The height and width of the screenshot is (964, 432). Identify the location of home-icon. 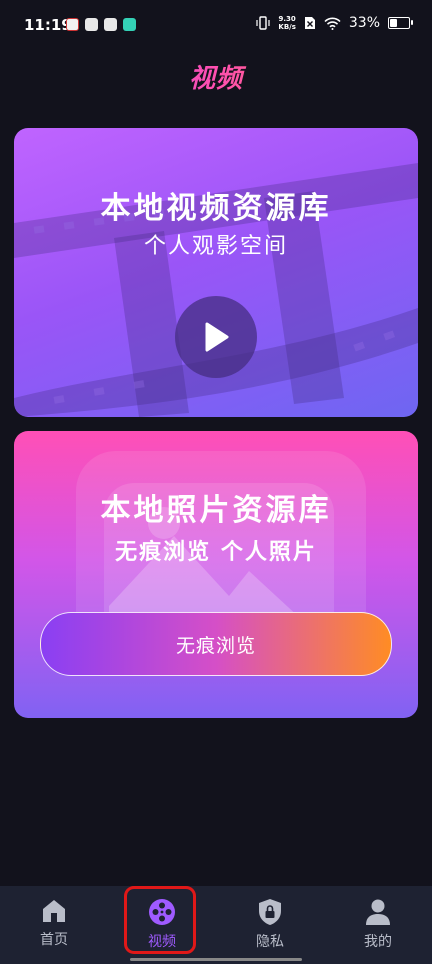
(54, 911).